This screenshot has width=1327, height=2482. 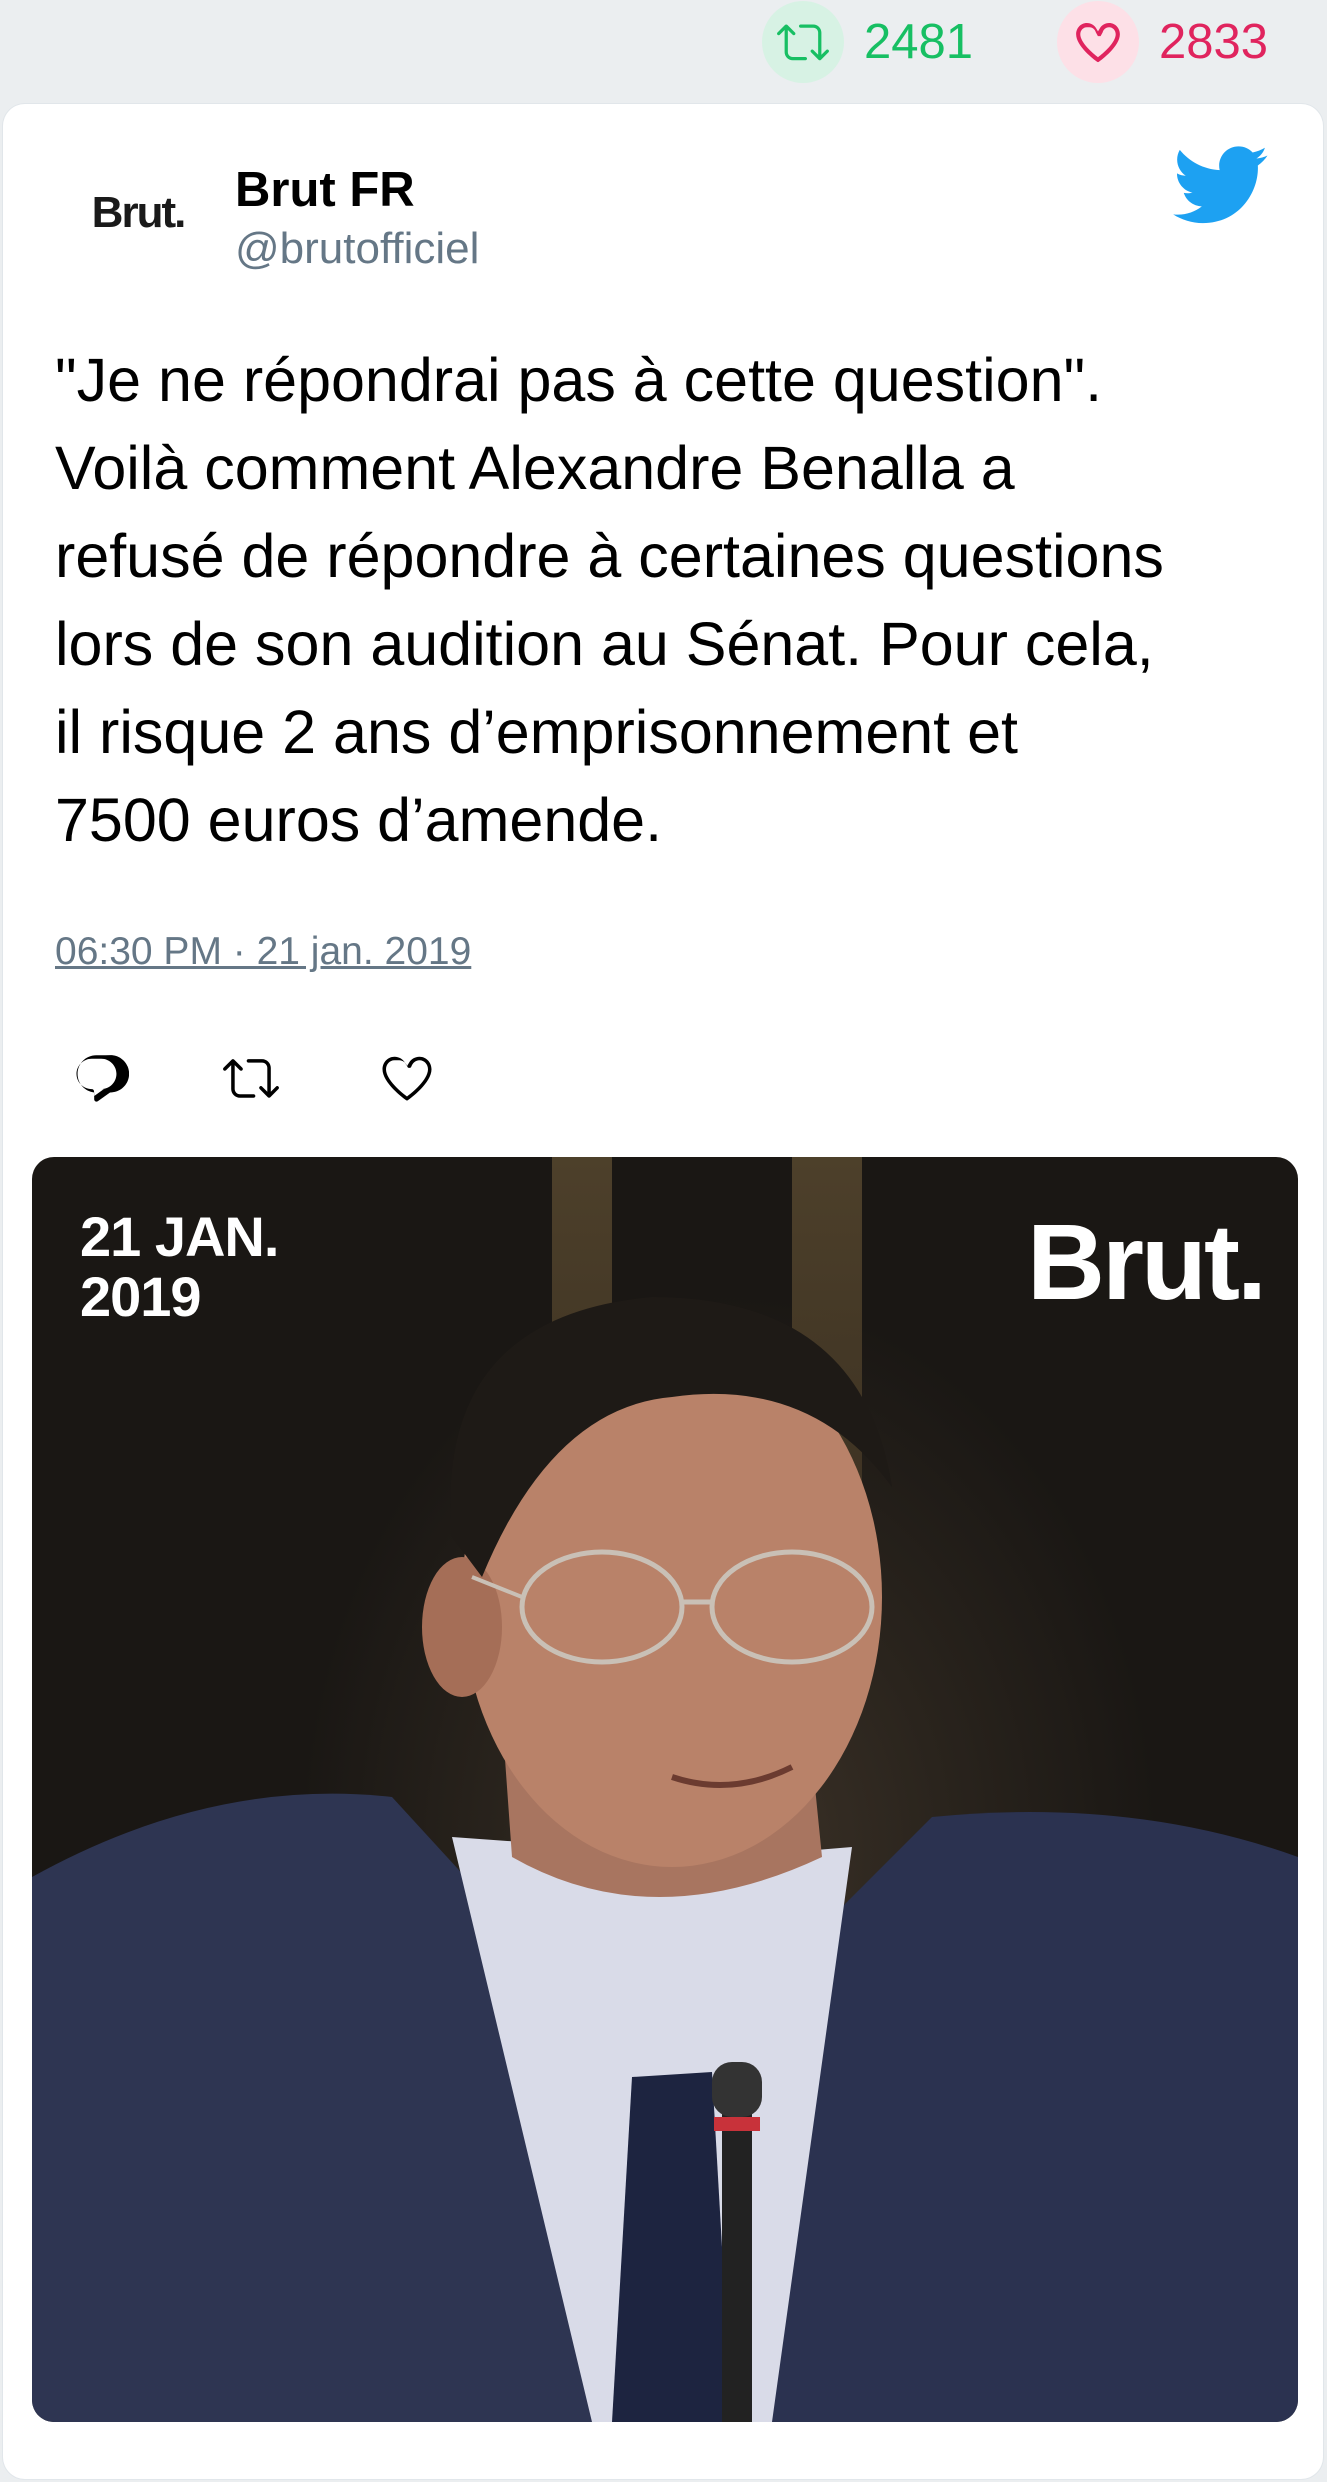 What do you see at coordinates (1221, 186) in the screenshot?
I see `twitter-bird-icon` at bounding box center [1221, 186].